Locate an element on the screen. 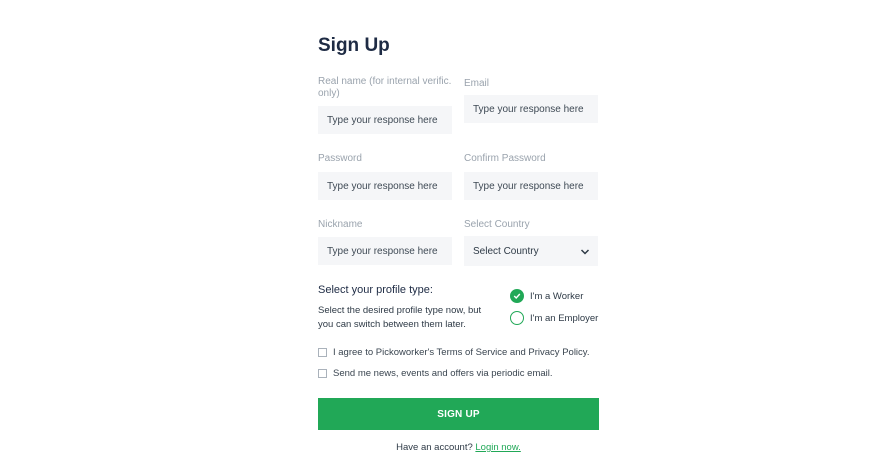 The image size is (875, 470). confirm-password-input is located at coordinates (531, 186).